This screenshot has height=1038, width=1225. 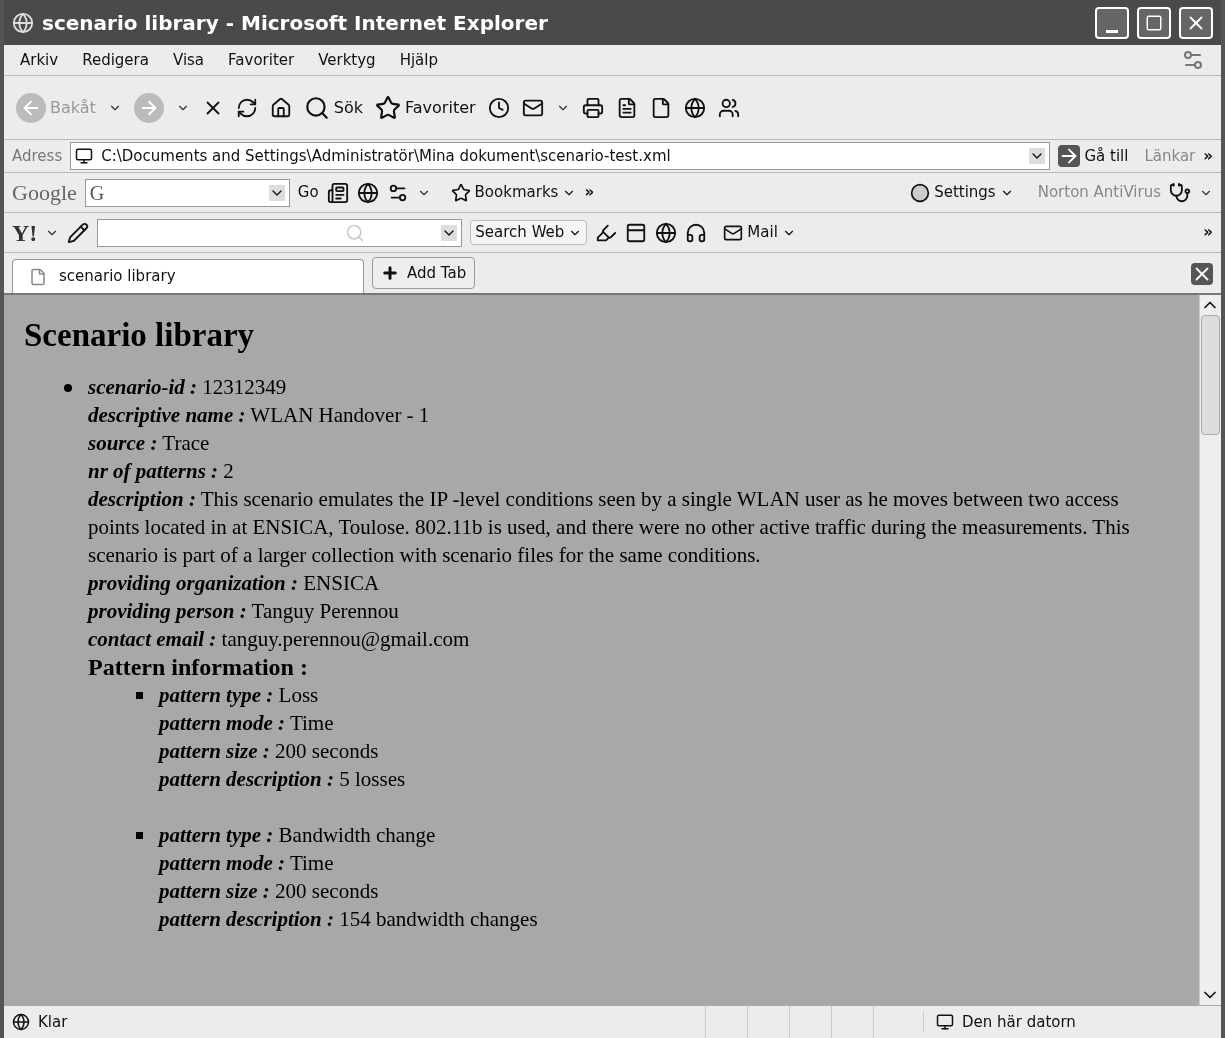 I want to click on close-button, so click(x=1196, y=22).